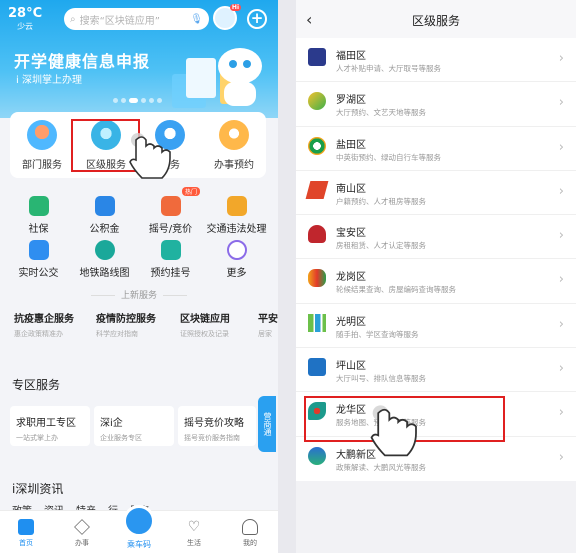 The image size is (576, 553). I want to click on district-row-baoan: 宝安区 房租租赁、人才认定等服务 ›, so click(436, 237).